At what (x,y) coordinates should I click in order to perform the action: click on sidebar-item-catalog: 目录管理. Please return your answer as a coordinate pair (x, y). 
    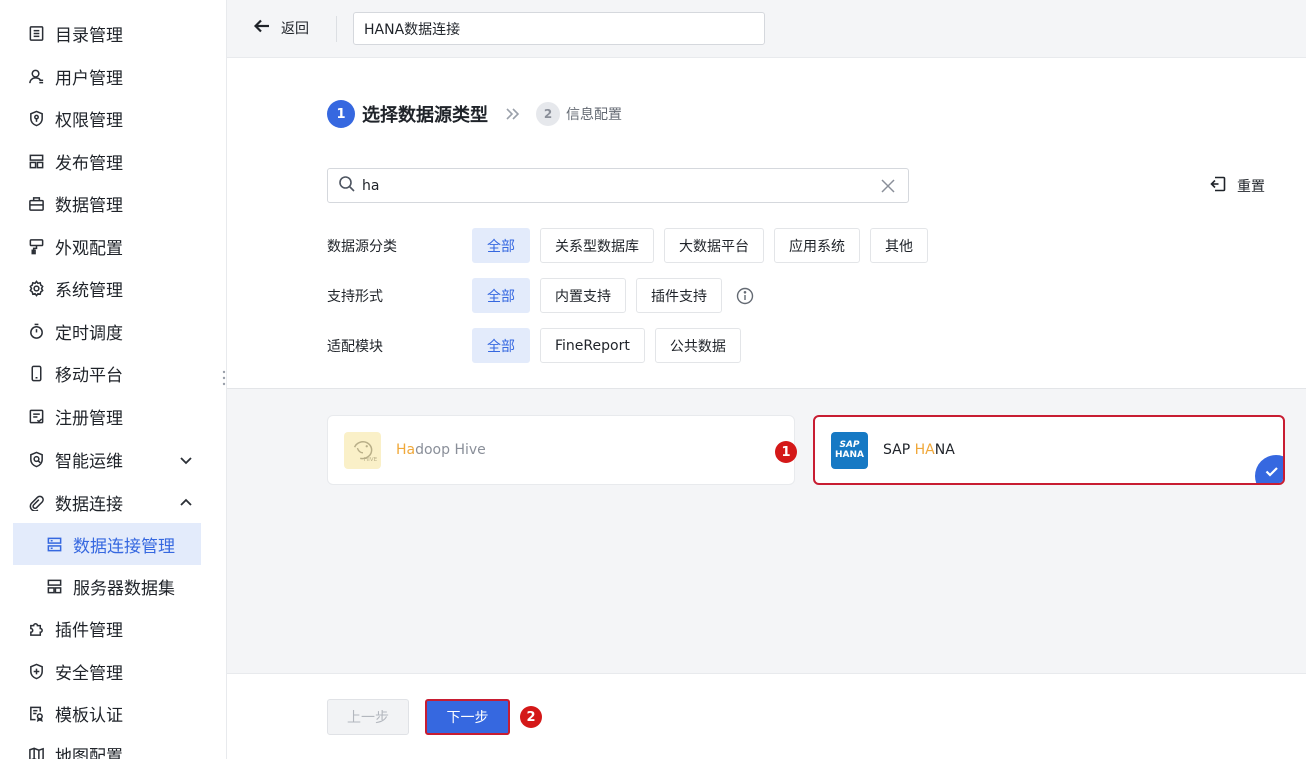
    Looking at the image, I should click on (107, 33).